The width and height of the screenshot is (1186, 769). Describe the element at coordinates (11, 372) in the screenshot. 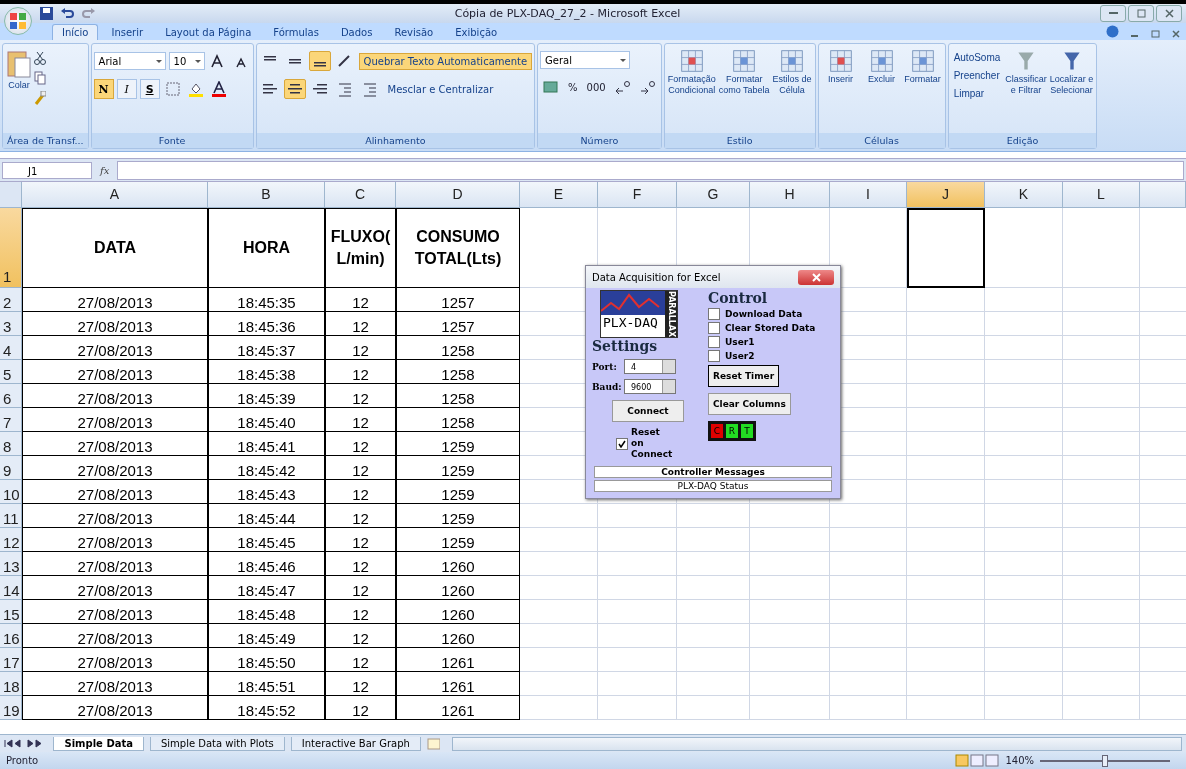

I see `row-header: 5` at that location.